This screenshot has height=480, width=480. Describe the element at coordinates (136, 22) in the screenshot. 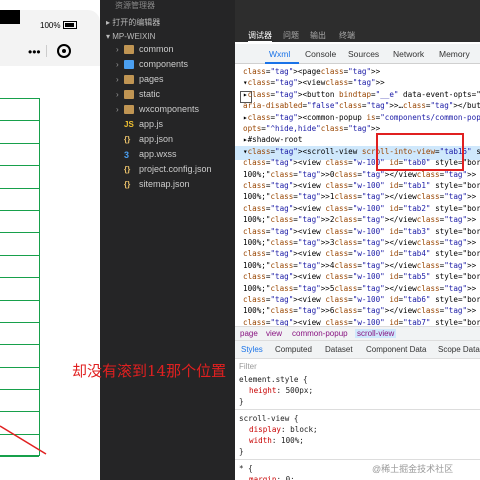

I see `open-editors-label: 打开的编辑器` at that location.